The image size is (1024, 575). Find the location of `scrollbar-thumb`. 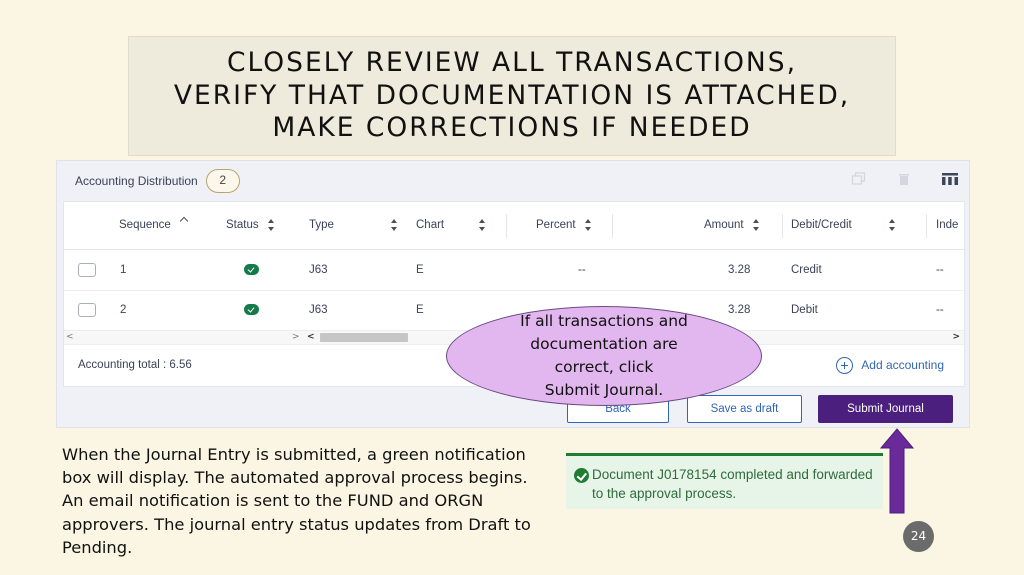

scrollbar-thumb is located at coordinates (364, 337).